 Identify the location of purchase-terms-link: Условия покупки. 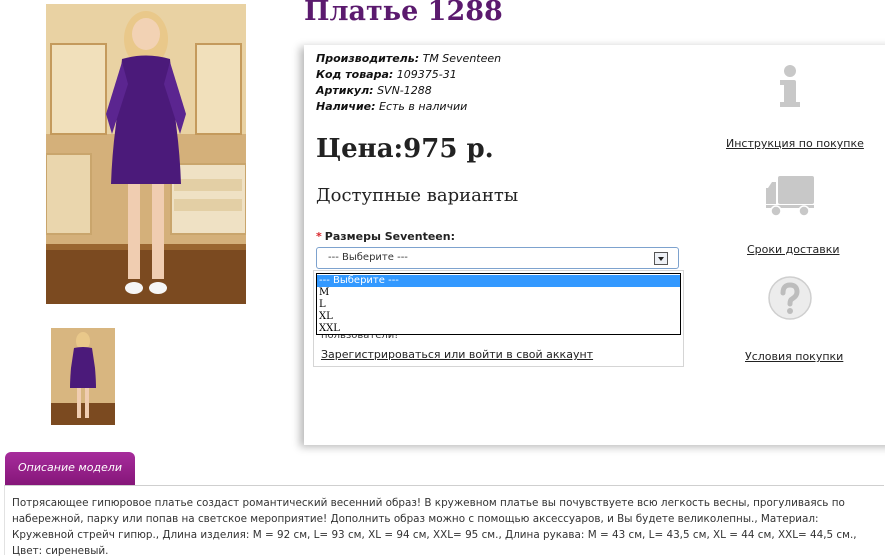
(794, 356).